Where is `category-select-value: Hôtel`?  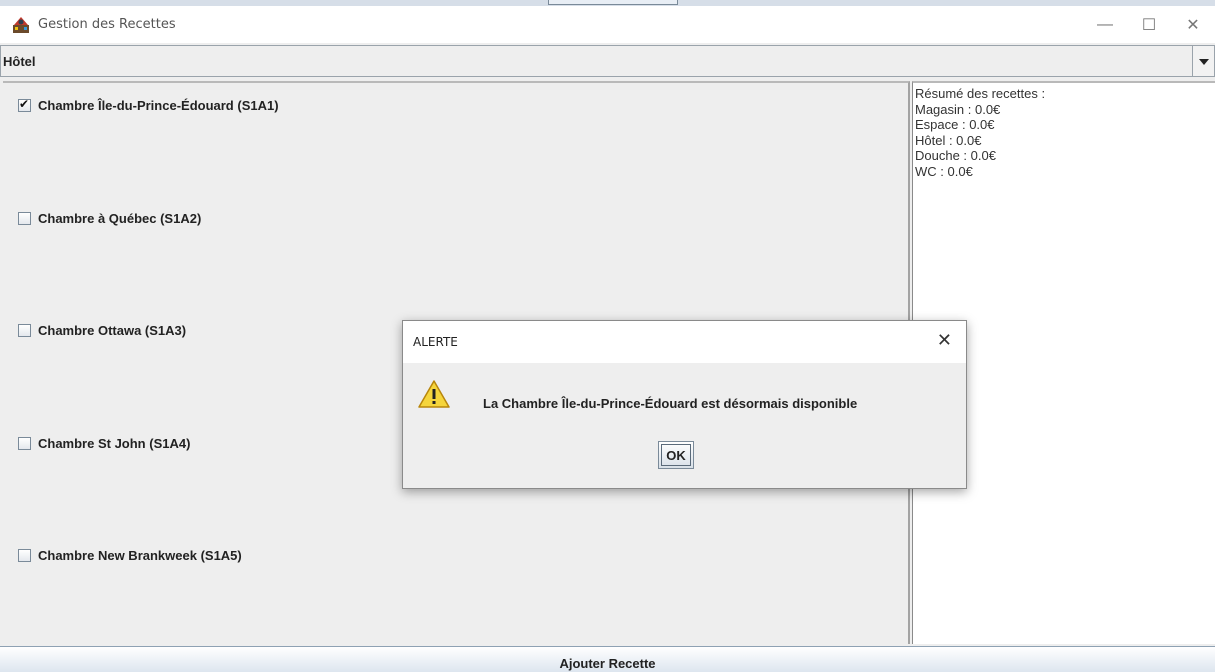
category-select-value: Hôtel is located at coordinates (19, 61).